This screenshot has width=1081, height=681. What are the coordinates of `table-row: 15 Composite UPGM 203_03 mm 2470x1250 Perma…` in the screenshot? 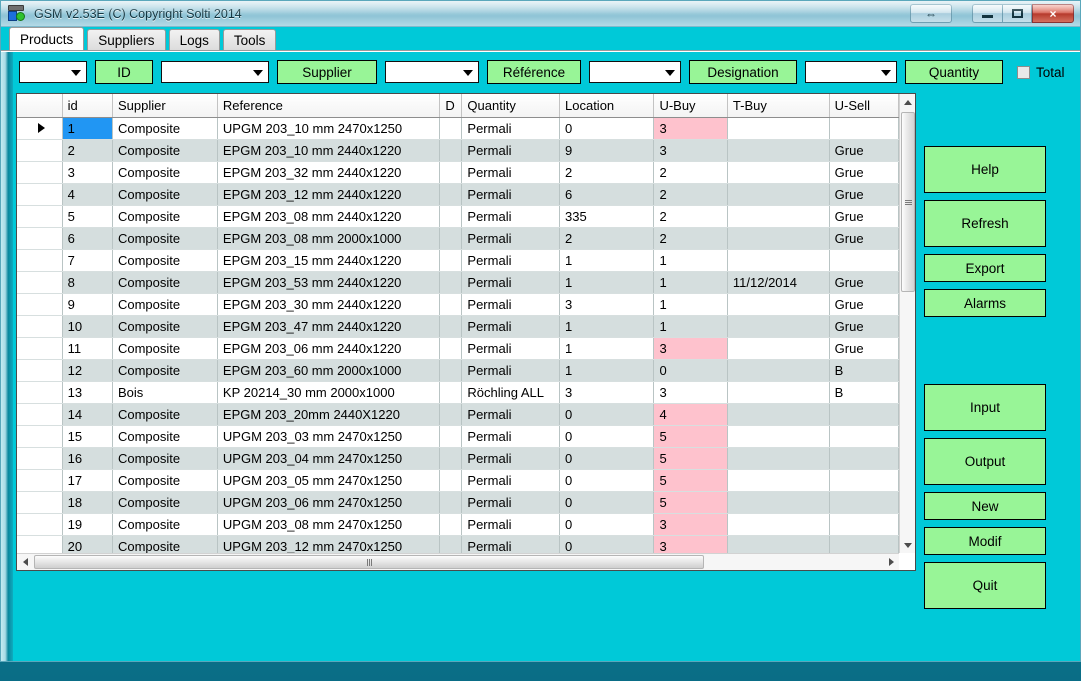 It's located at (458, 436).